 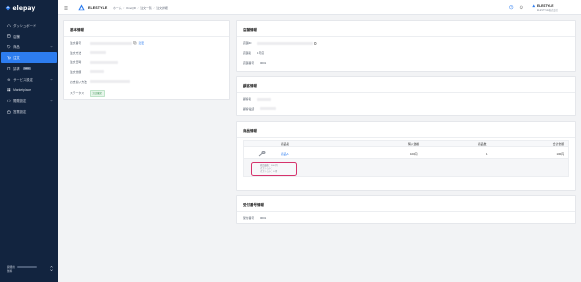 I want to click on home-icon, so click(x=9, y=25).